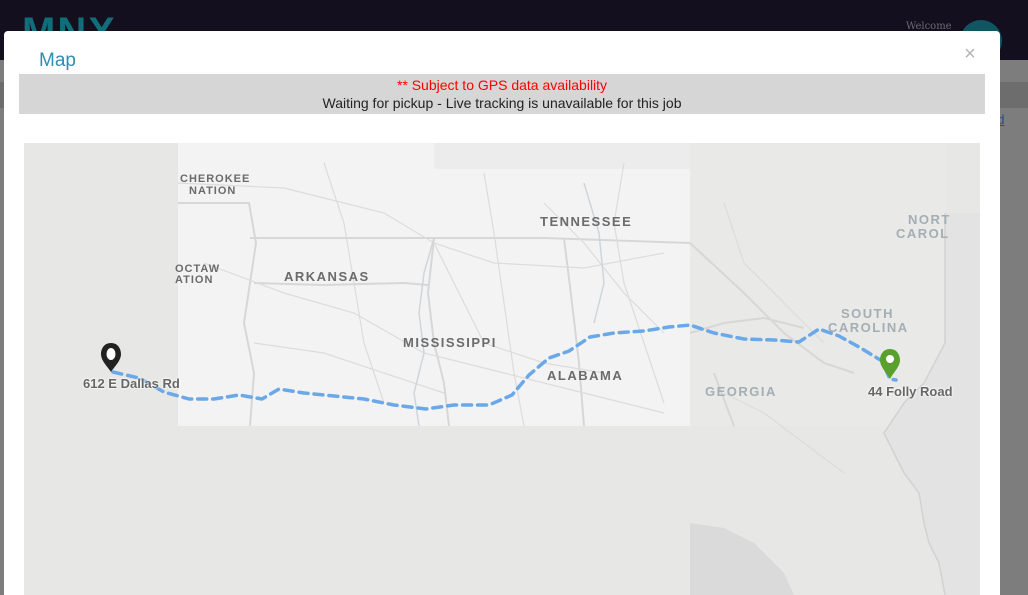  Describe the element at coordinates (741, 391) in the screenshot. I see `map-label-georgia: GEORGIA` at that location.